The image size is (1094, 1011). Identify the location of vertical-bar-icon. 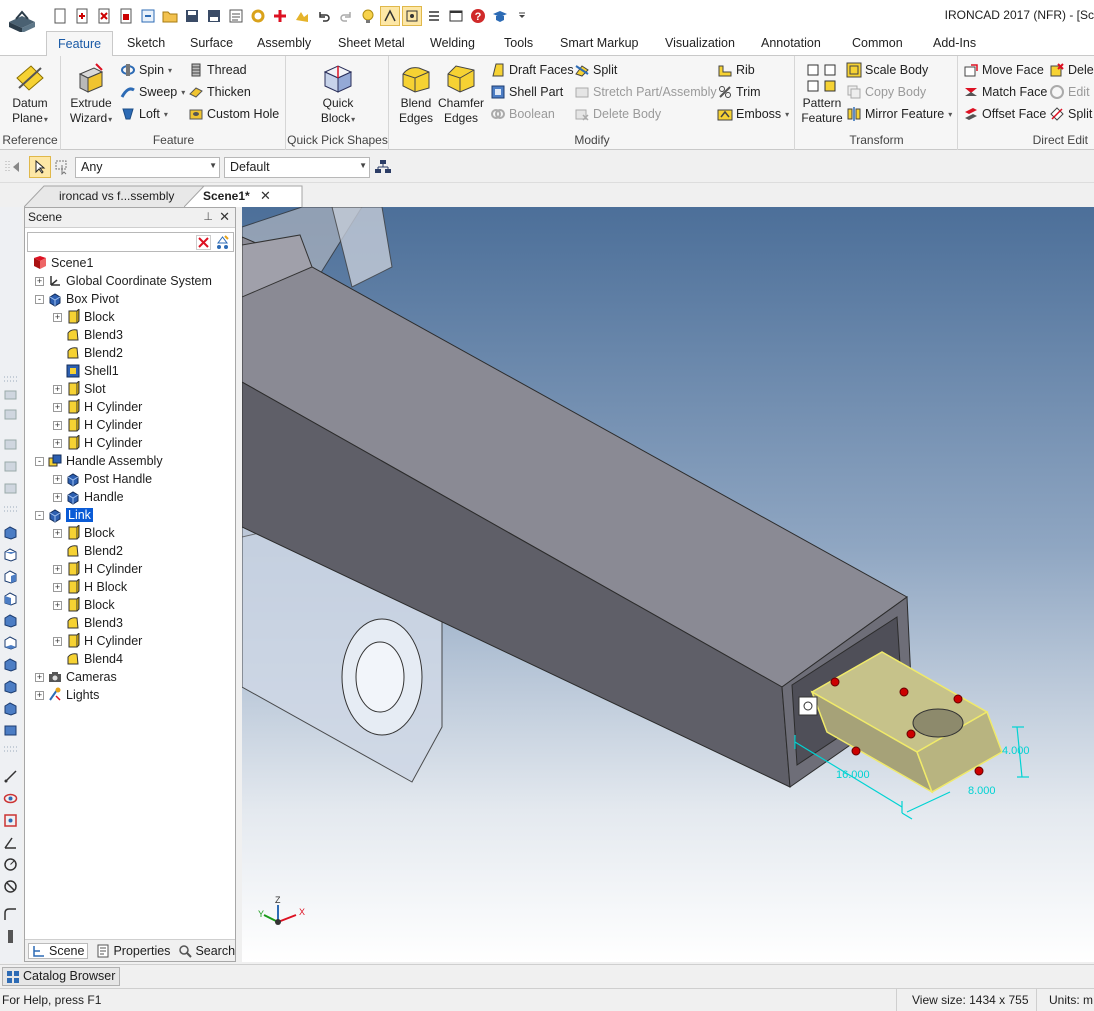
(10, 936).